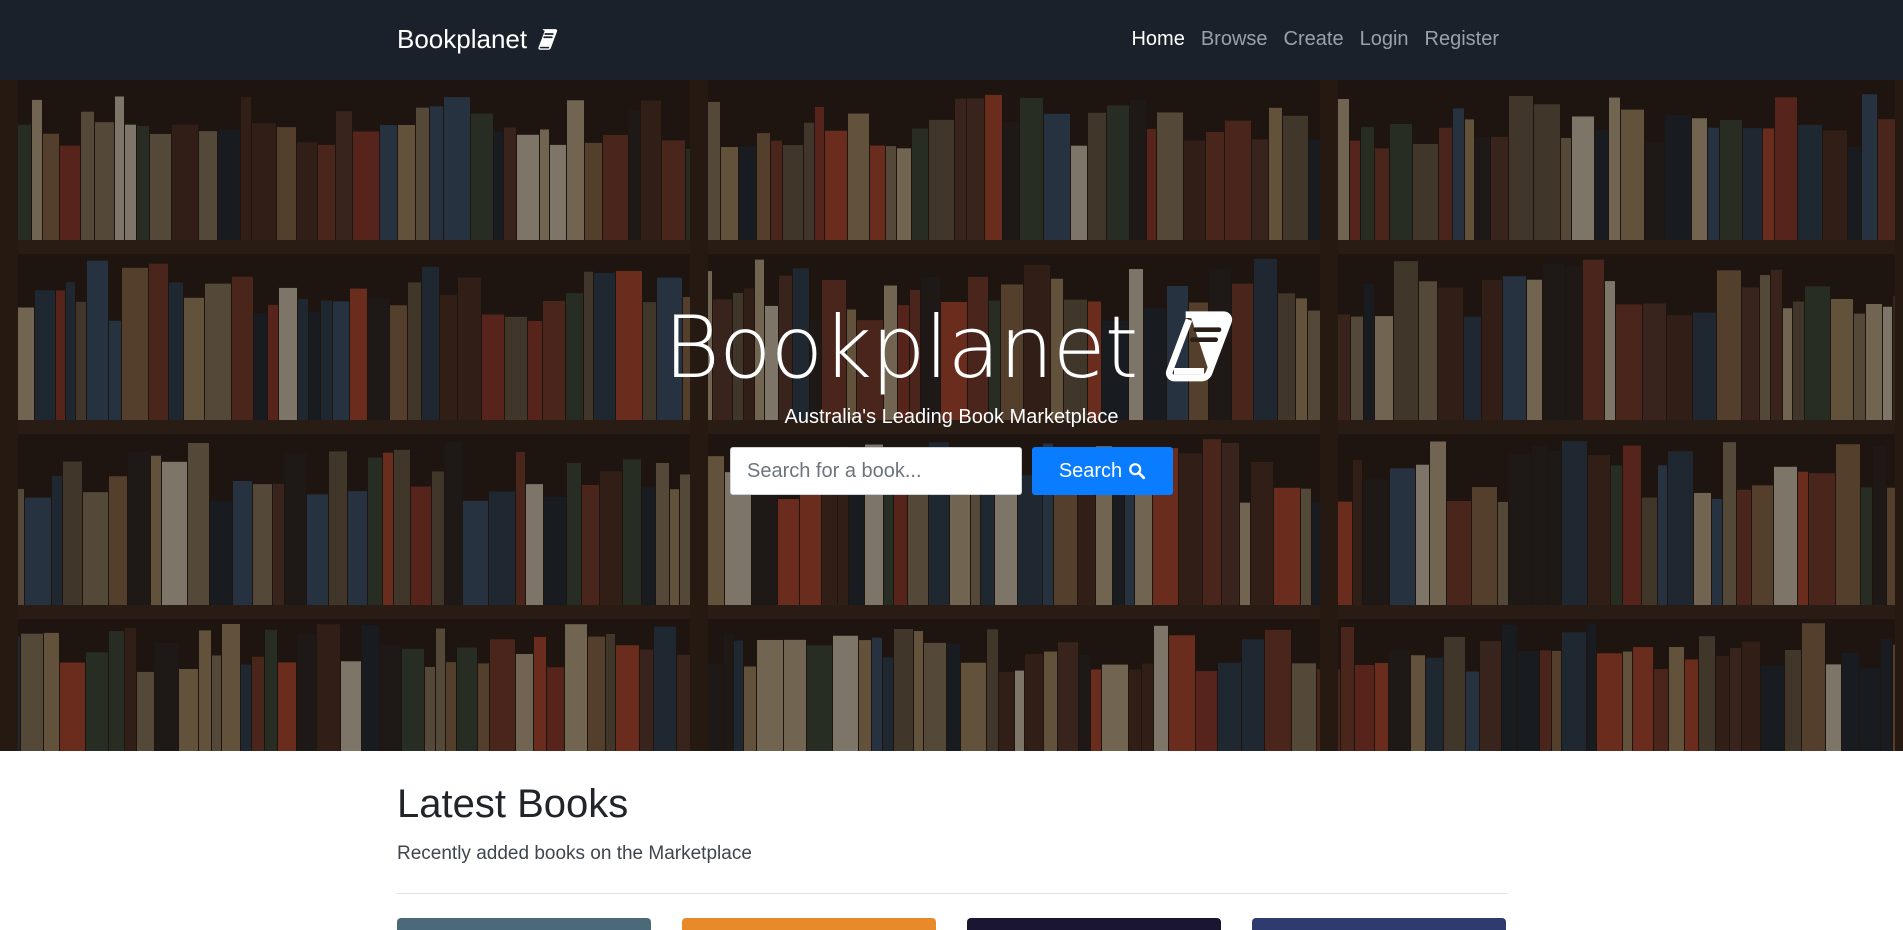 This screenshot has width=1903, height=930. I want to click on nav-links: Home Browse Create Login Register, so click(1315, 39).